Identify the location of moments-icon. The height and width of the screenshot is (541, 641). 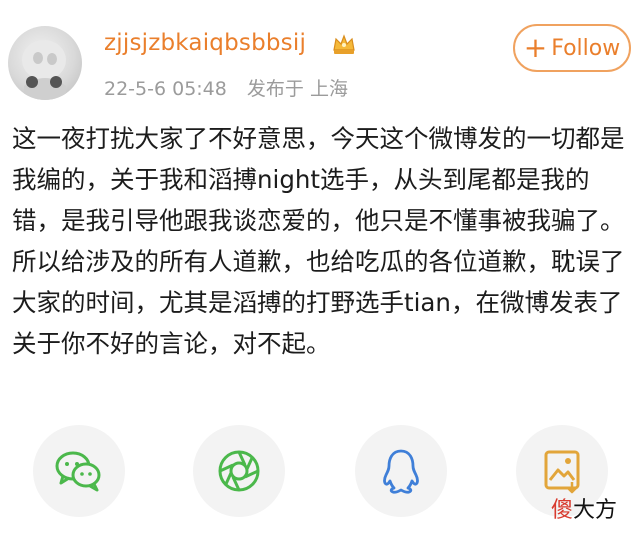
(239, 471).